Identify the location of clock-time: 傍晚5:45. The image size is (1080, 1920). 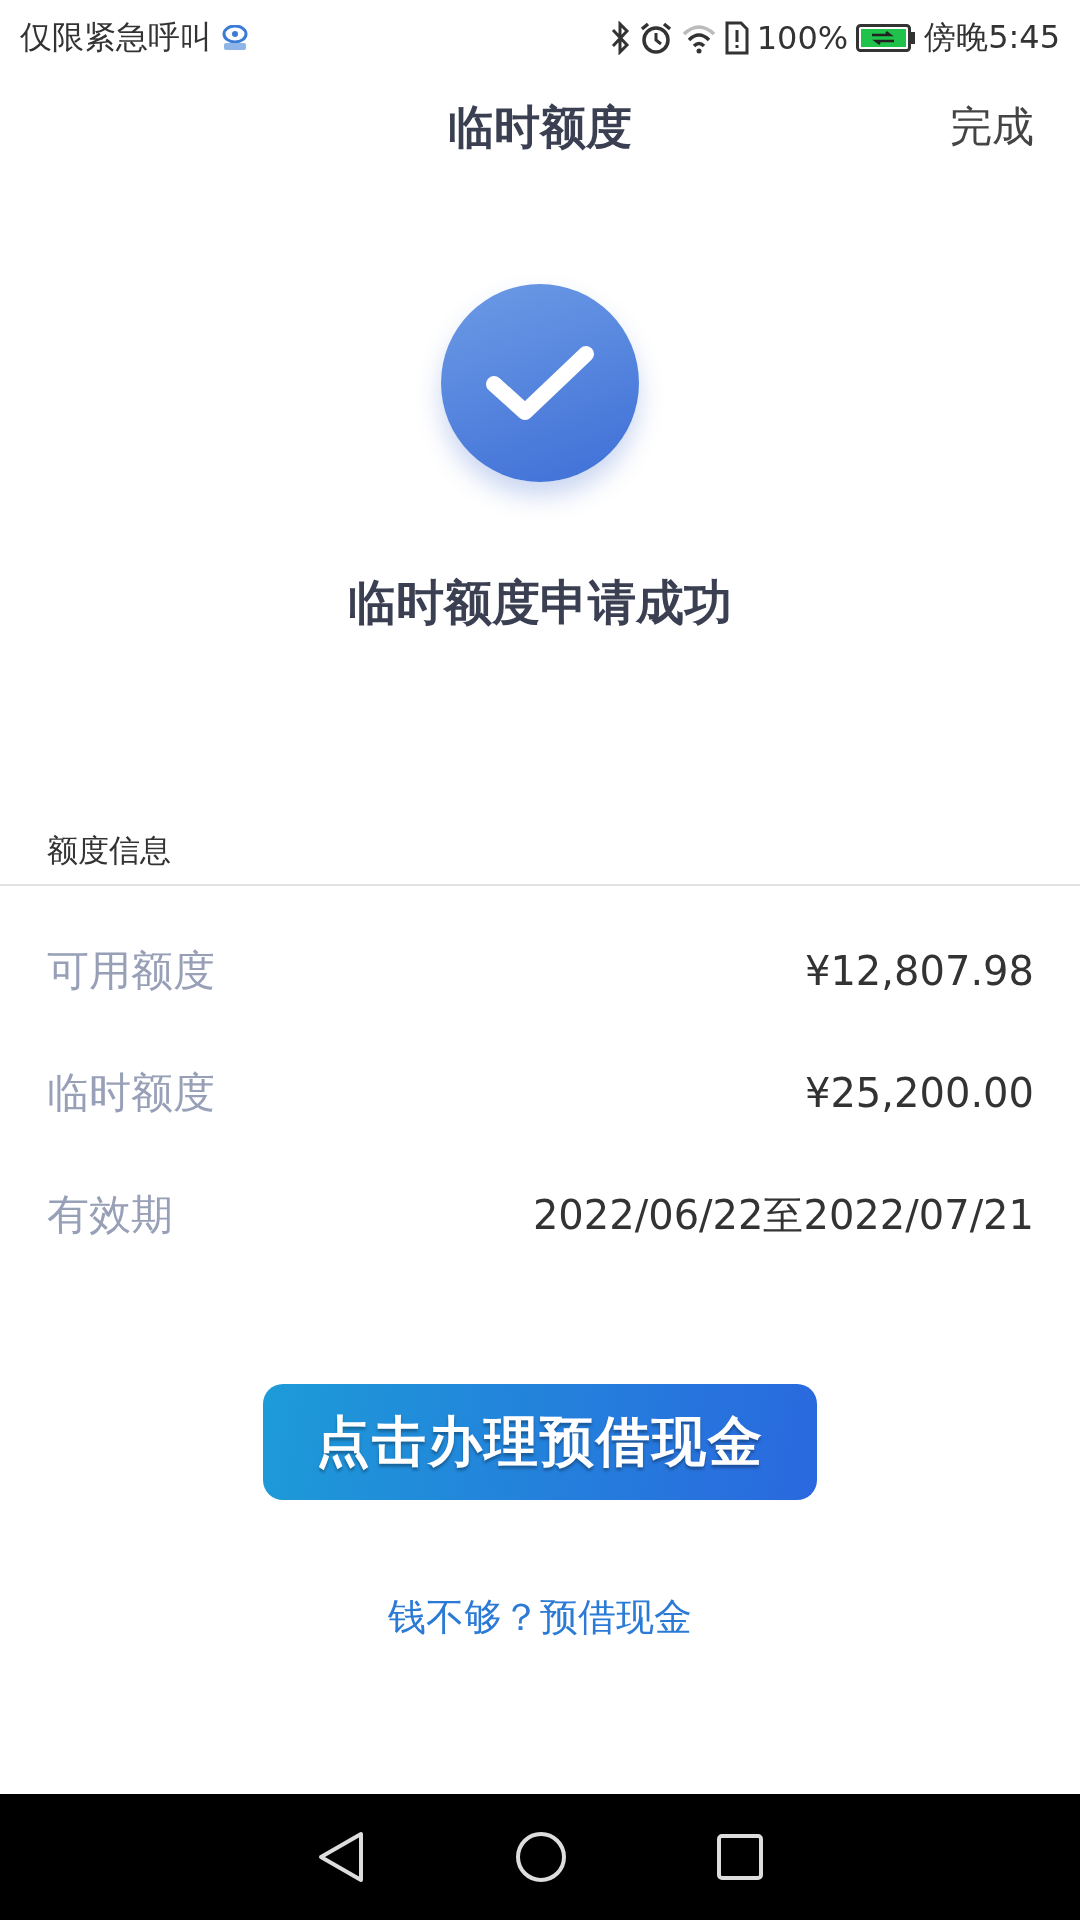
(992, 37).